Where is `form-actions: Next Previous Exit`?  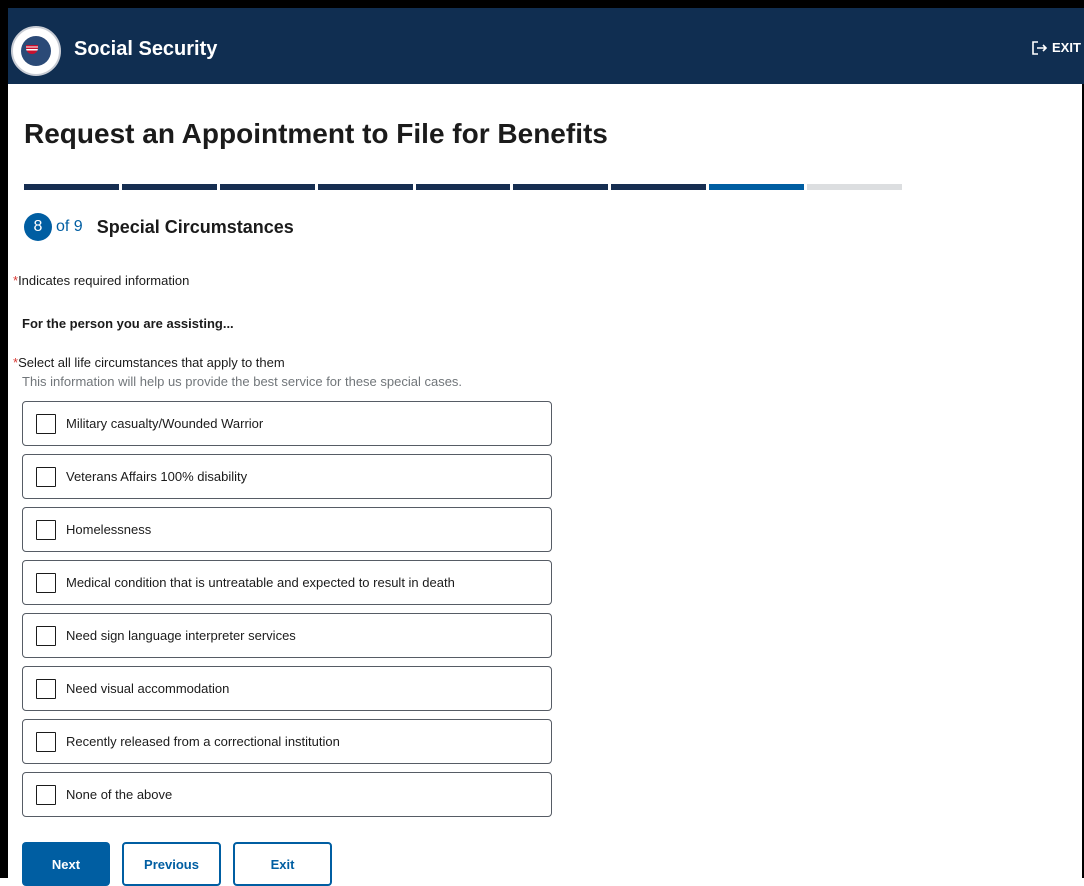
form-actions: Next Previous Exit is located at coordinates (177, 864).